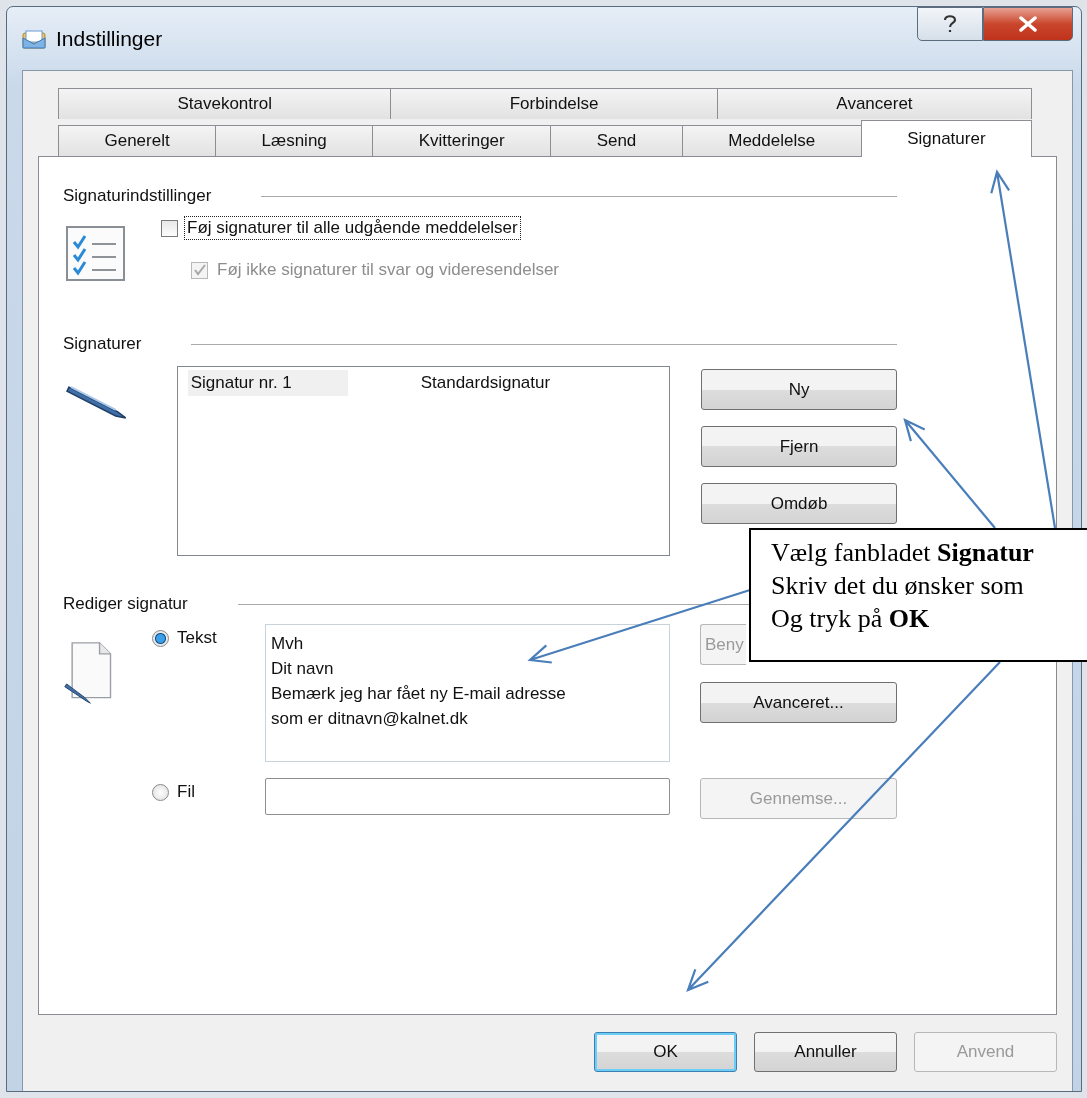 This screenshot has height=1098, width=1087. Describe the element at coordinates (897, 585) in the screenshot. I see `callout-text: Skriv det du ønsker som` at that location.